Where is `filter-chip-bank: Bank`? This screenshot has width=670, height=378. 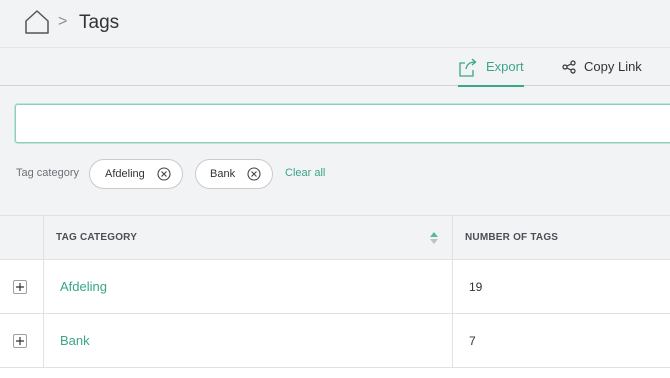 filter-chip-bank: Bank is located at coordinates (234, 174).